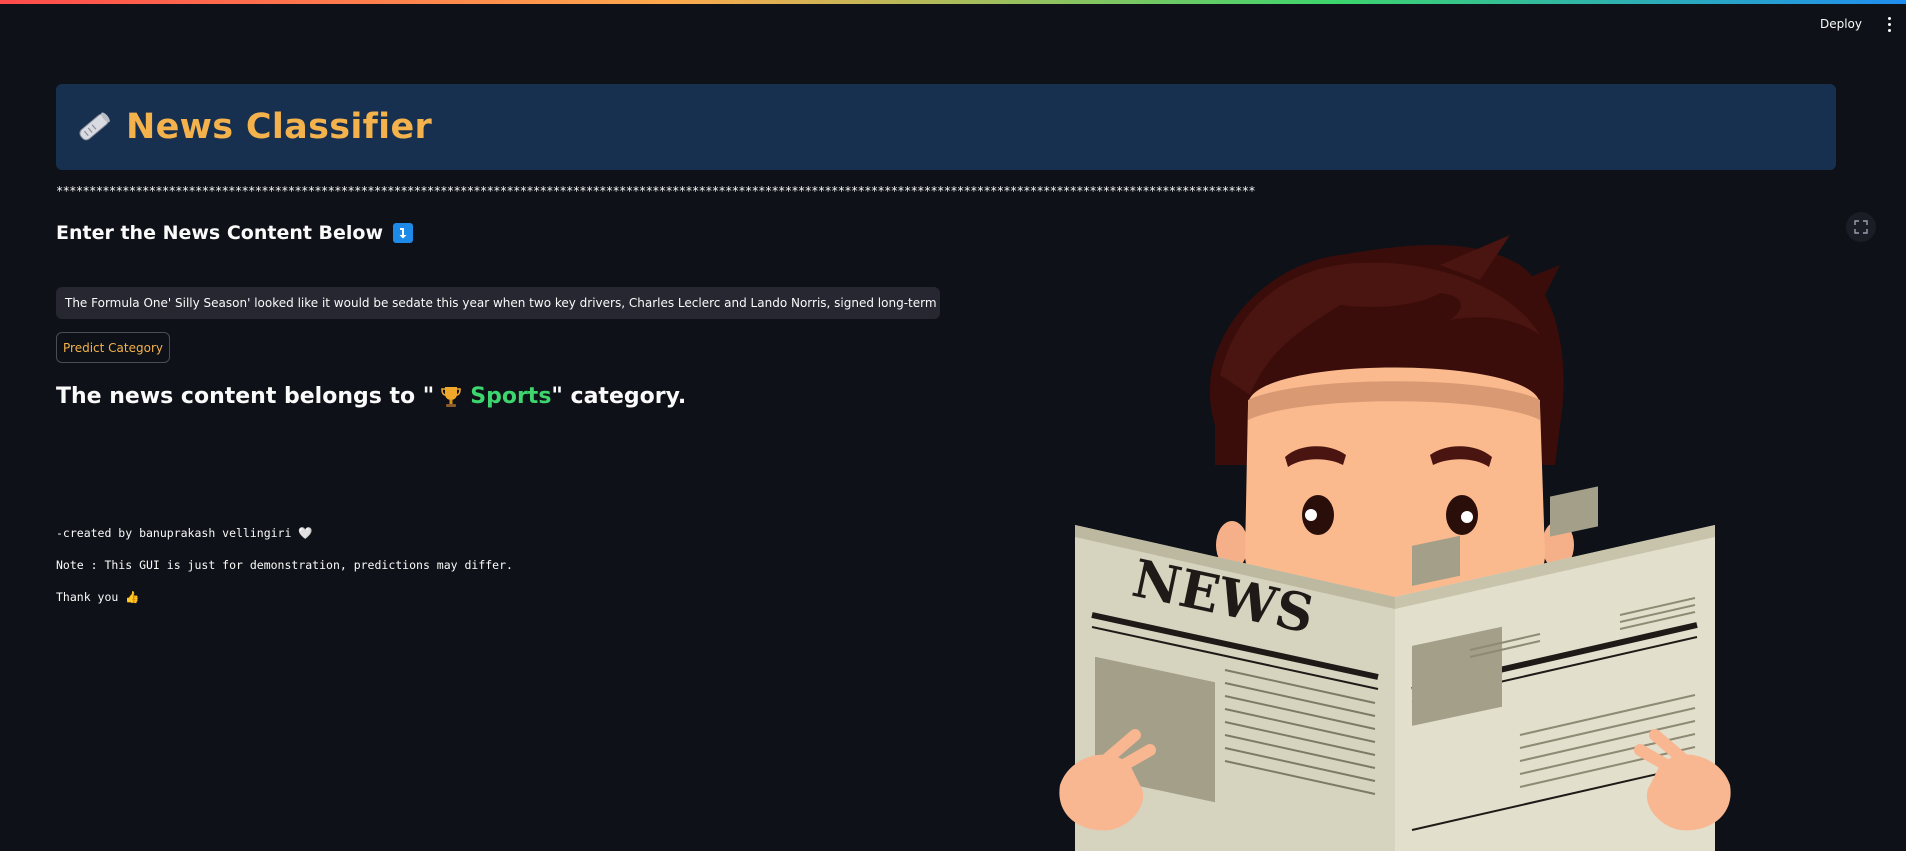 The image size is (1906, 851). I want to click on app-toolbar: Deploy, so click(1855, 24).